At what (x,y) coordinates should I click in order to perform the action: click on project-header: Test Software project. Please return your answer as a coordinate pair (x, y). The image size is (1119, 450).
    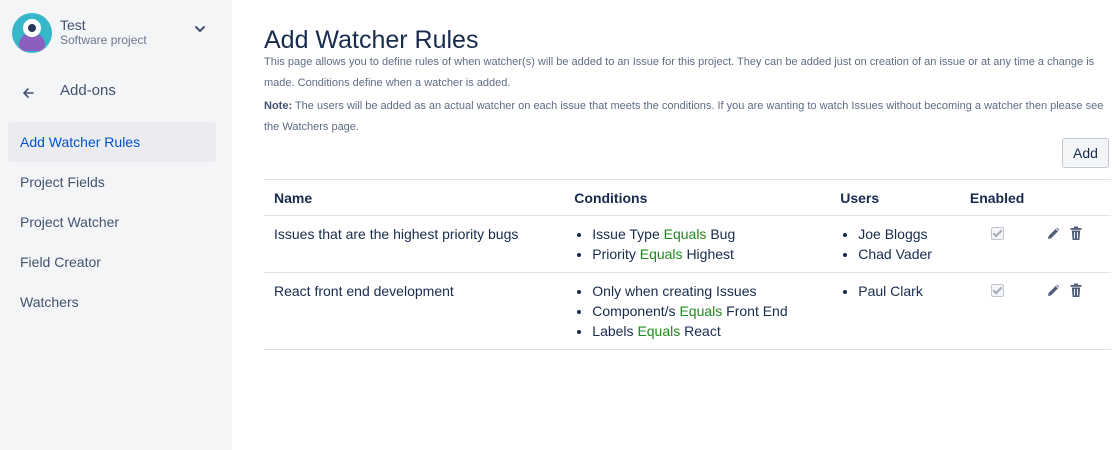
    Looking at the image, I should click on (117, 33).